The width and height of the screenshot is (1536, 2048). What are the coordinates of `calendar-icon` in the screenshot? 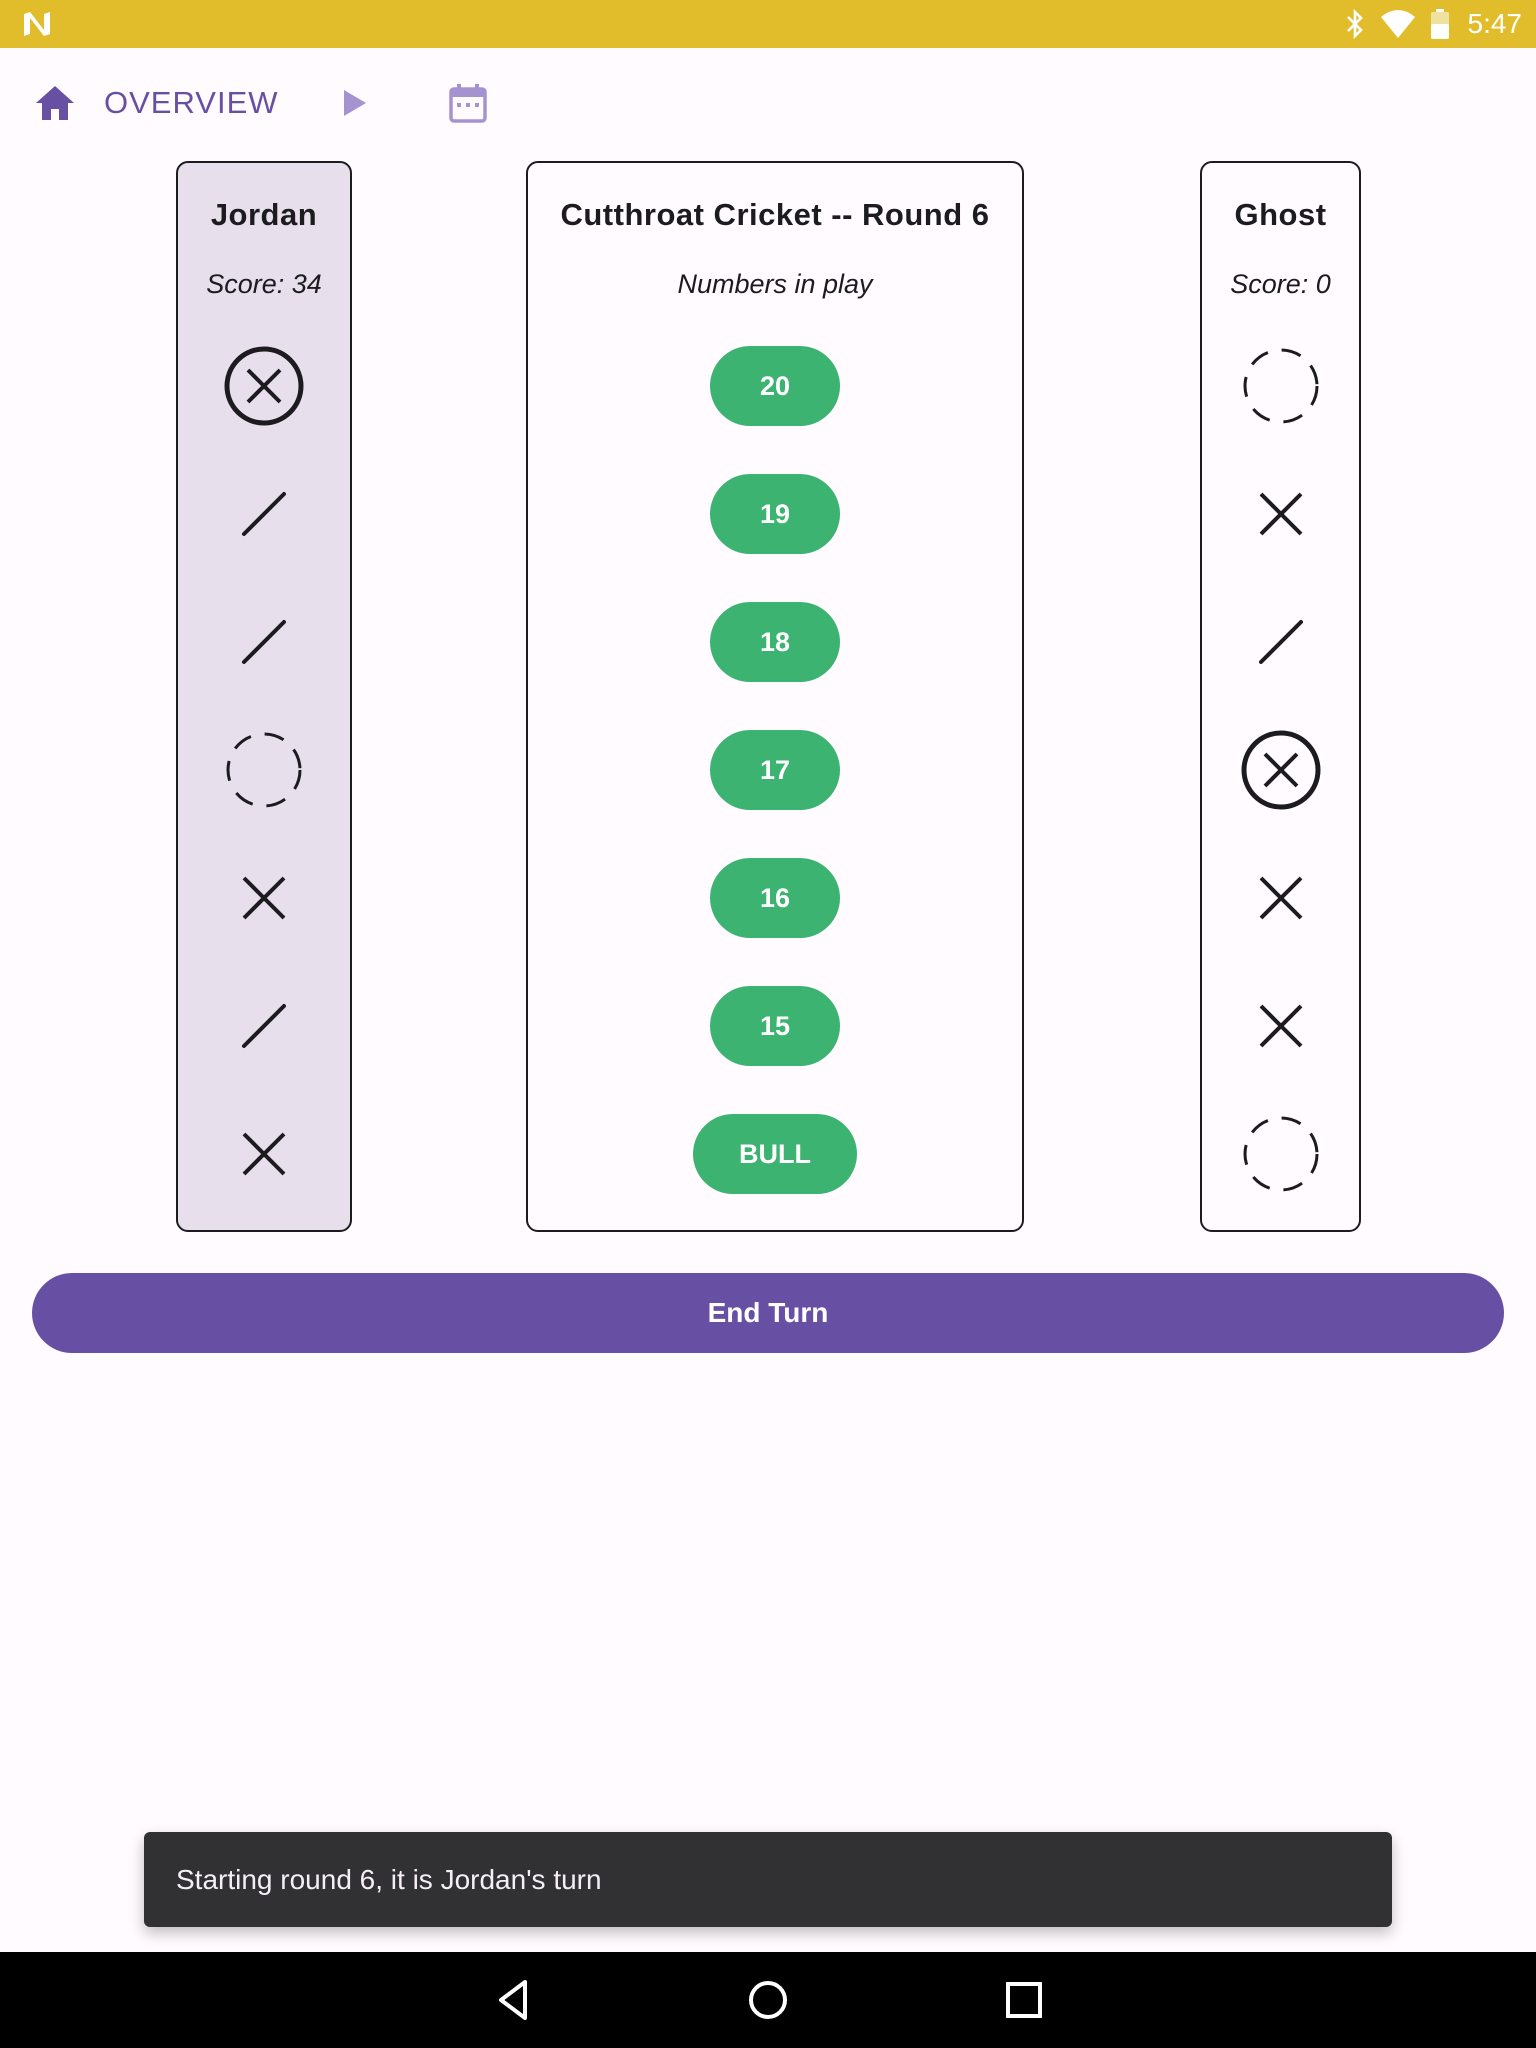 It's located at (468, 103).